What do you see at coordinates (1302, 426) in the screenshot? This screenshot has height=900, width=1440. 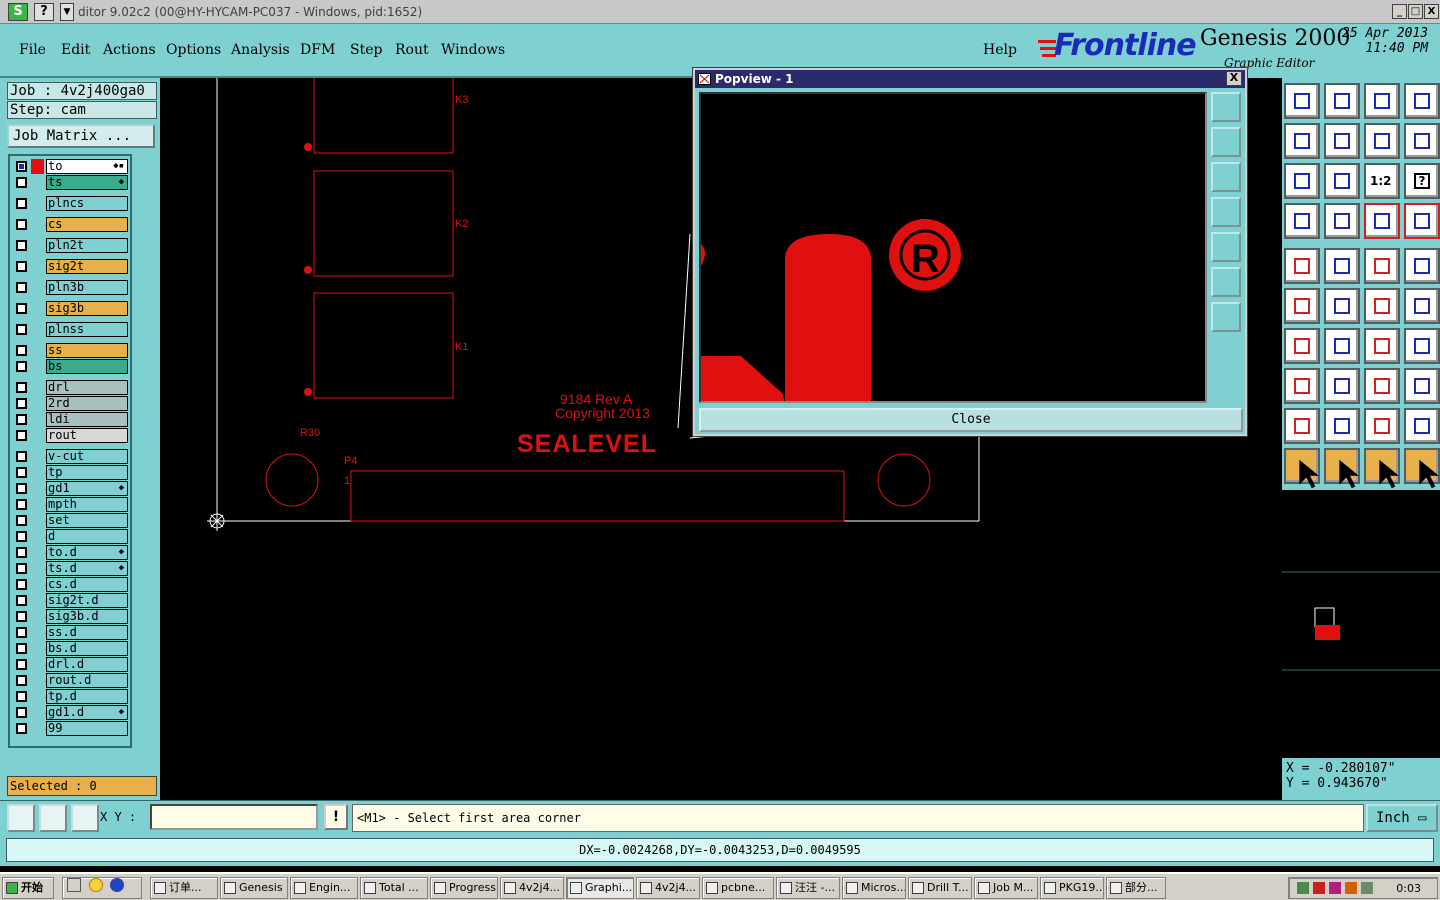 I see `triangle-red-icon` at bounding box center [1302, 426].